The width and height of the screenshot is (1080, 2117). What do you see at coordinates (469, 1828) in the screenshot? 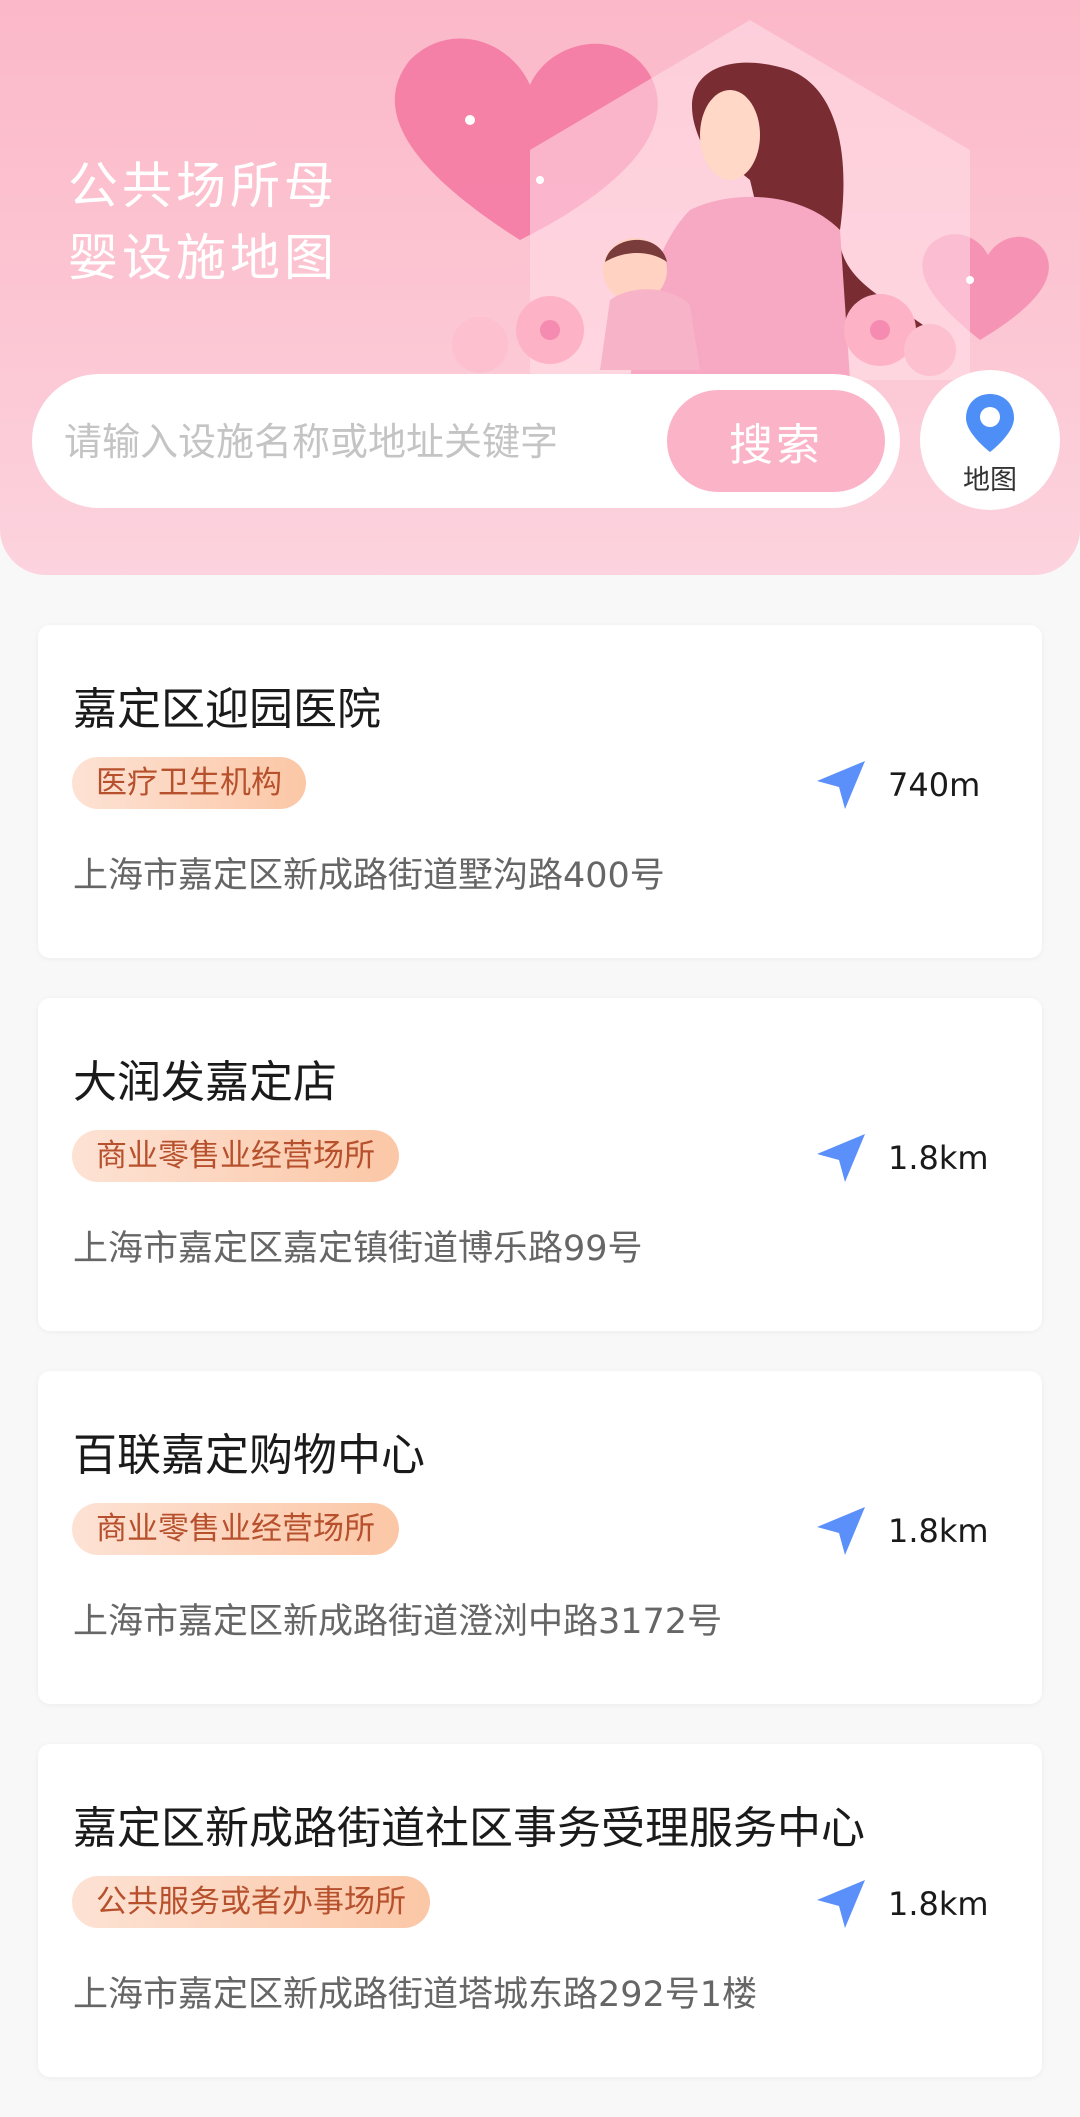
I see `facility-name: 嘉定区新成路街道社区事务受理服务中心` at bounding box center [469, 1828].